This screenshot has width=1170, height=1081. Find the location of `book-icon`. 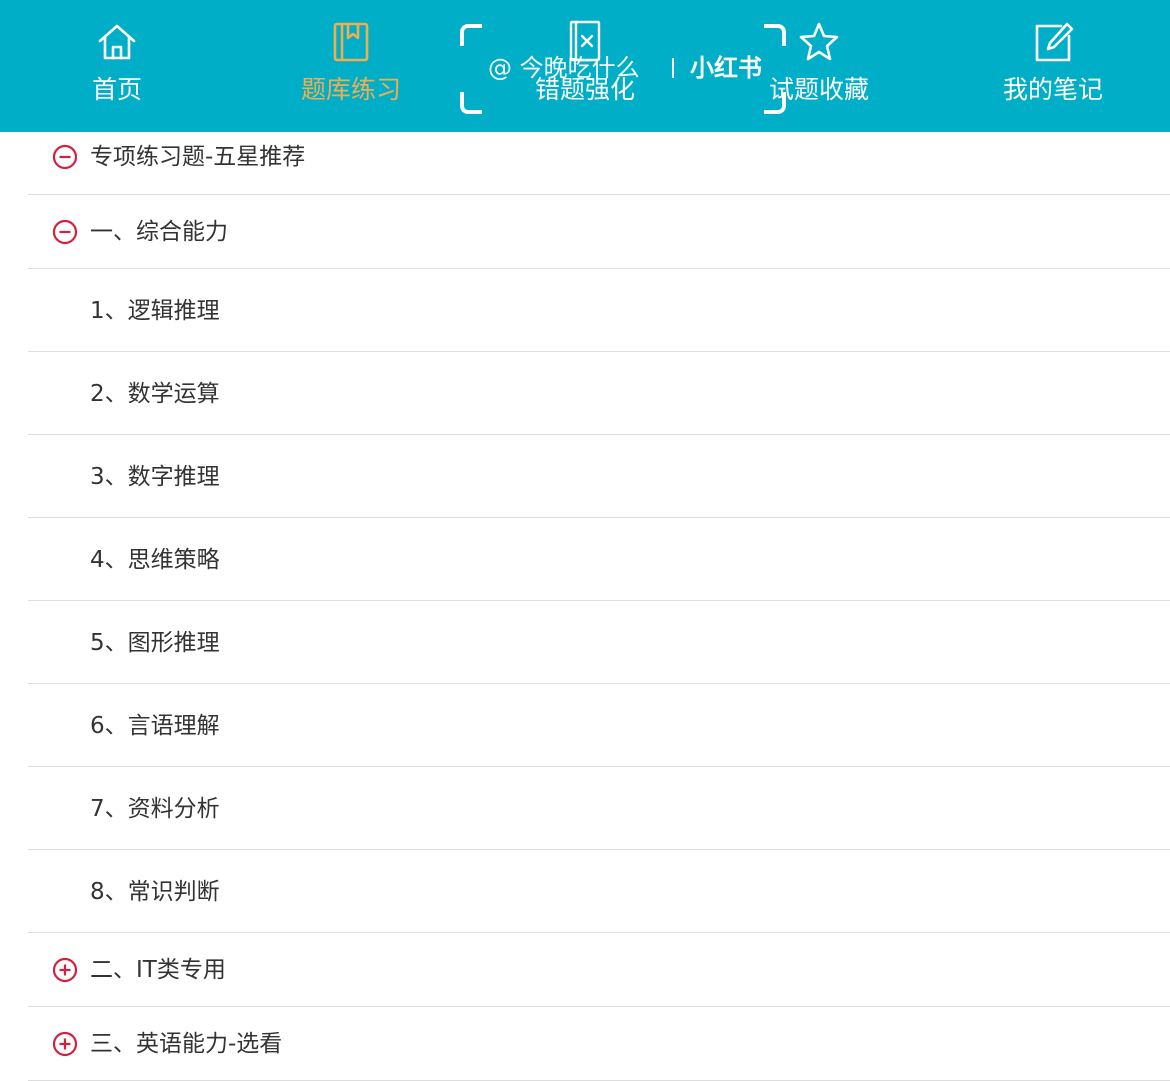

book-icon is located at coordinates (351, 42).